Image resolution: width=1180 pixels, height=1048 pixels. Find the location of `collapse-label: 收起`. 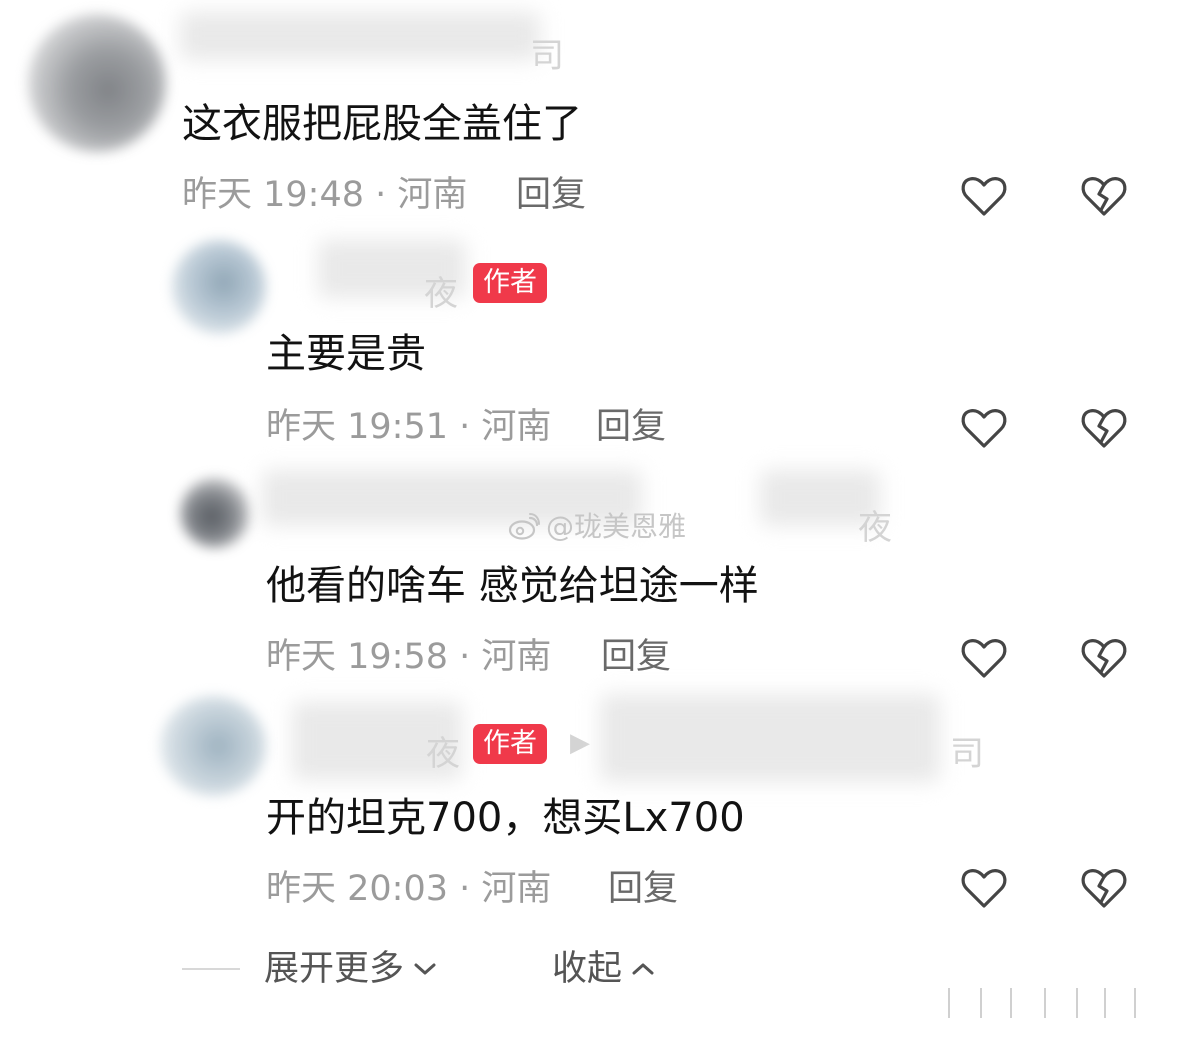

collapse-label: 收起 is located at coordinates (587, 969).